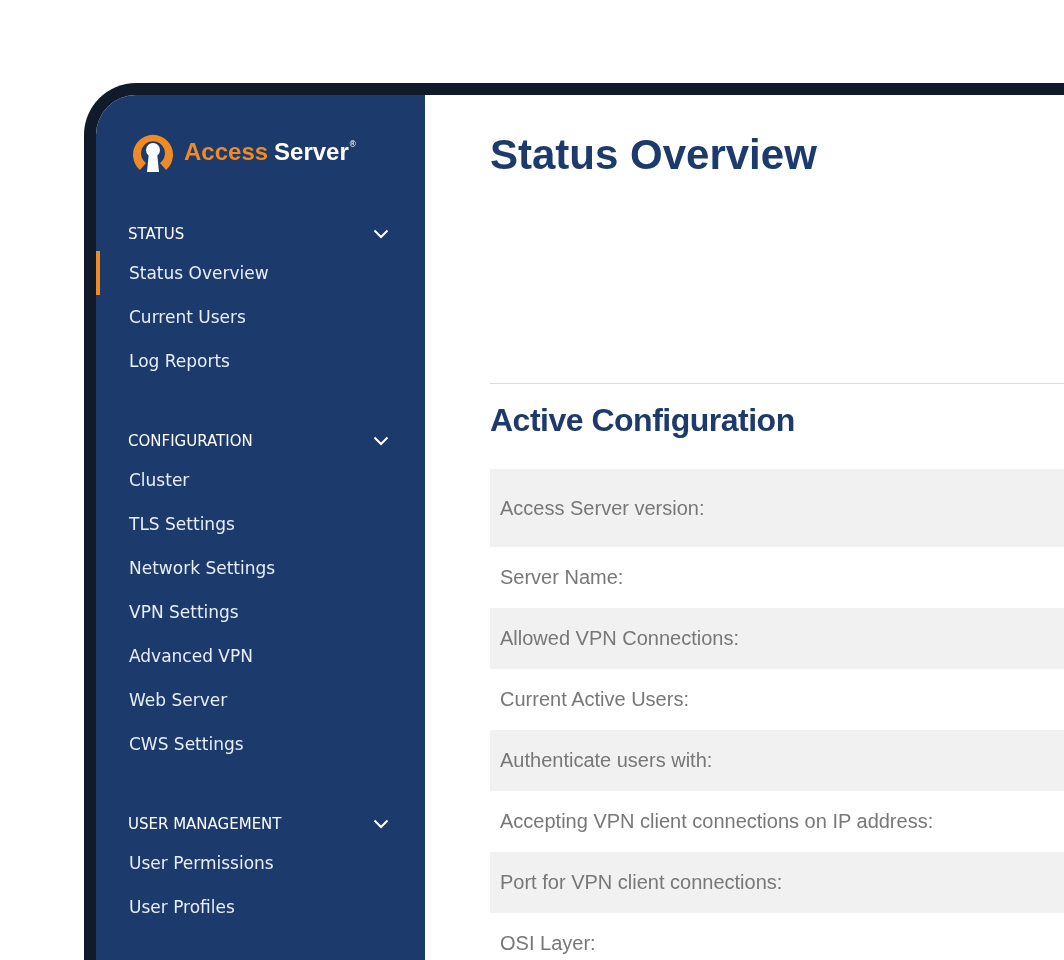  I want to click on config-label: Authenticate users with:, so click(606, 760).